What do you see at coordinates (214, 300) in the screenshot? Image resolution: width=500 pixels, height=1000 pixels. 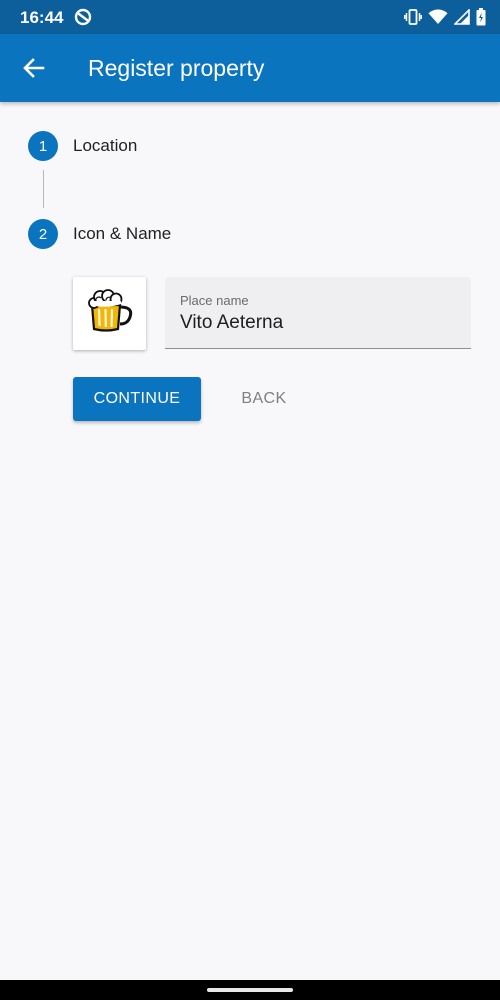 I see `place-name-label: Place name` at bounding box center [214, 300].